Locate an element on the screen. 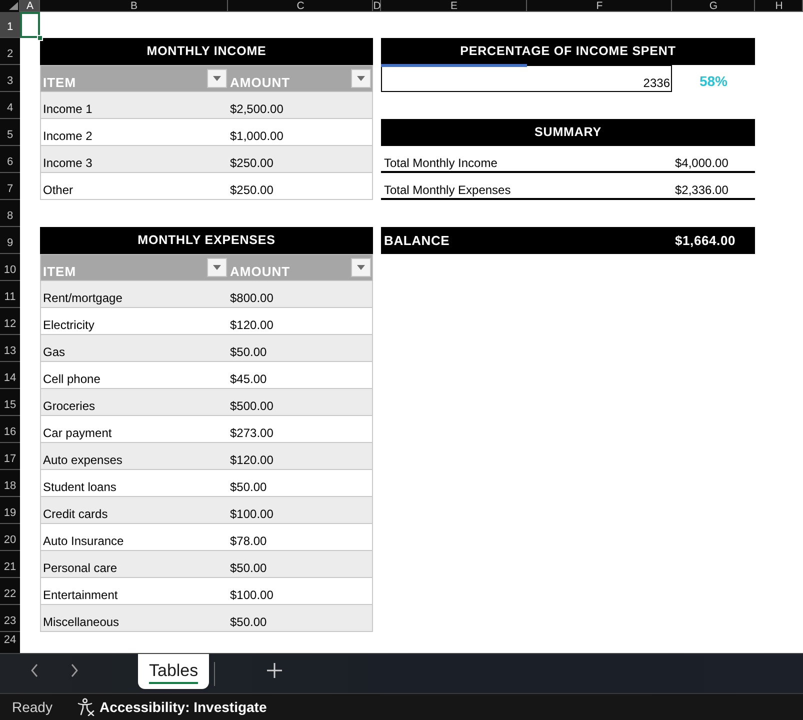 The image size is (803, 720). row-header: 5 is located at coordinates (10, 132).